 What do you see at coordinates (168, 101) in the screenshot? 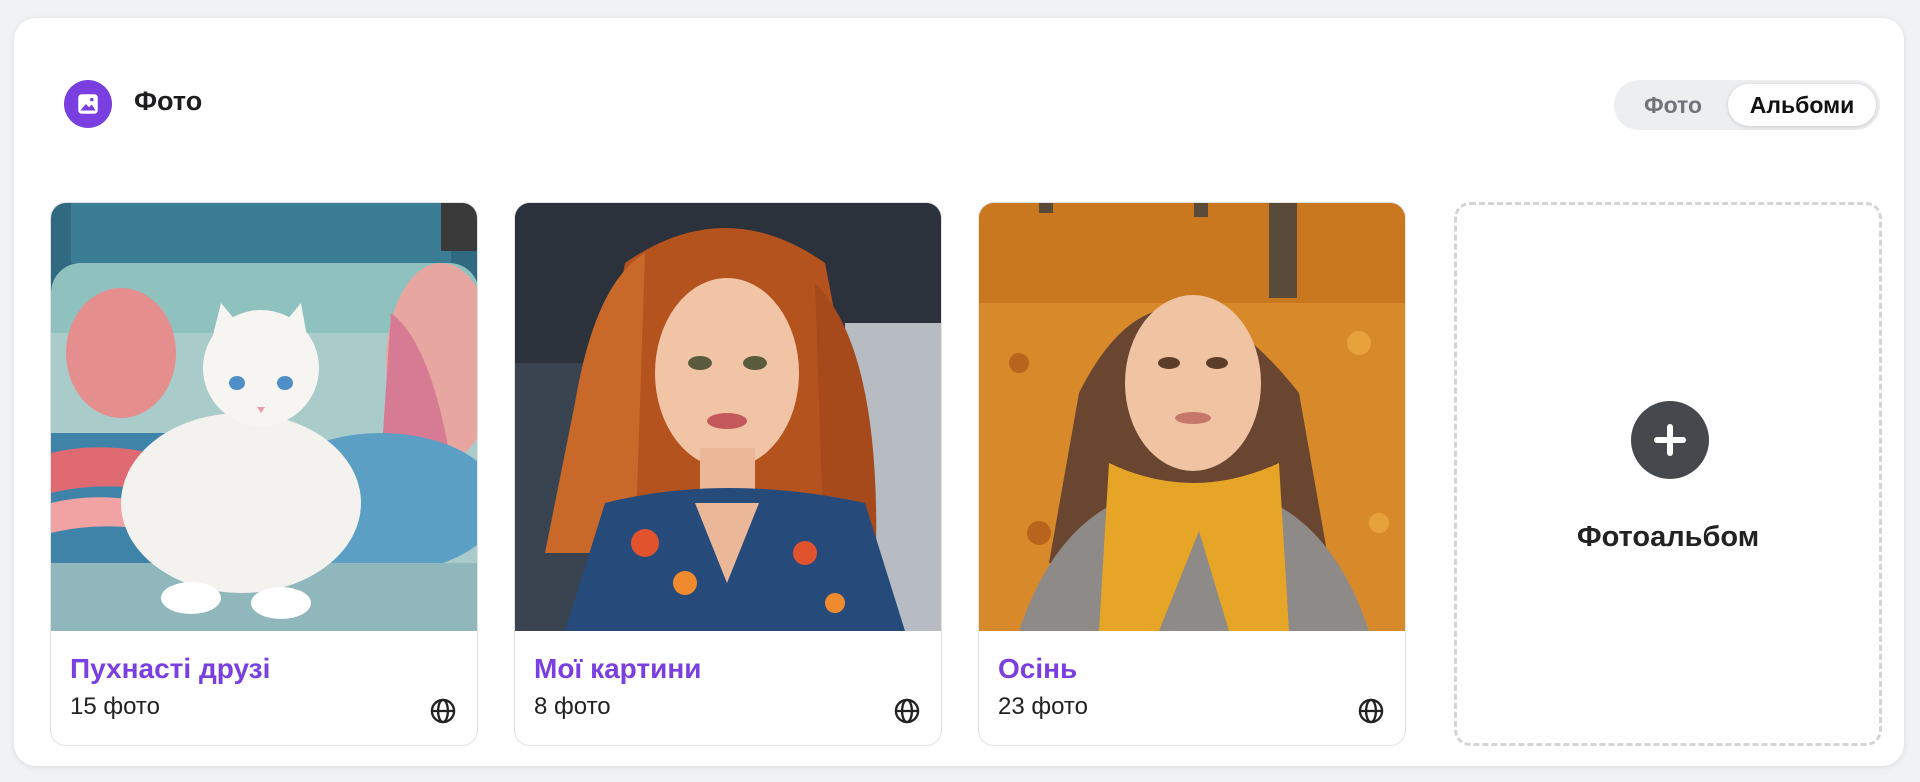
I see `page-title: Фото` at bounding box center [168, 101].